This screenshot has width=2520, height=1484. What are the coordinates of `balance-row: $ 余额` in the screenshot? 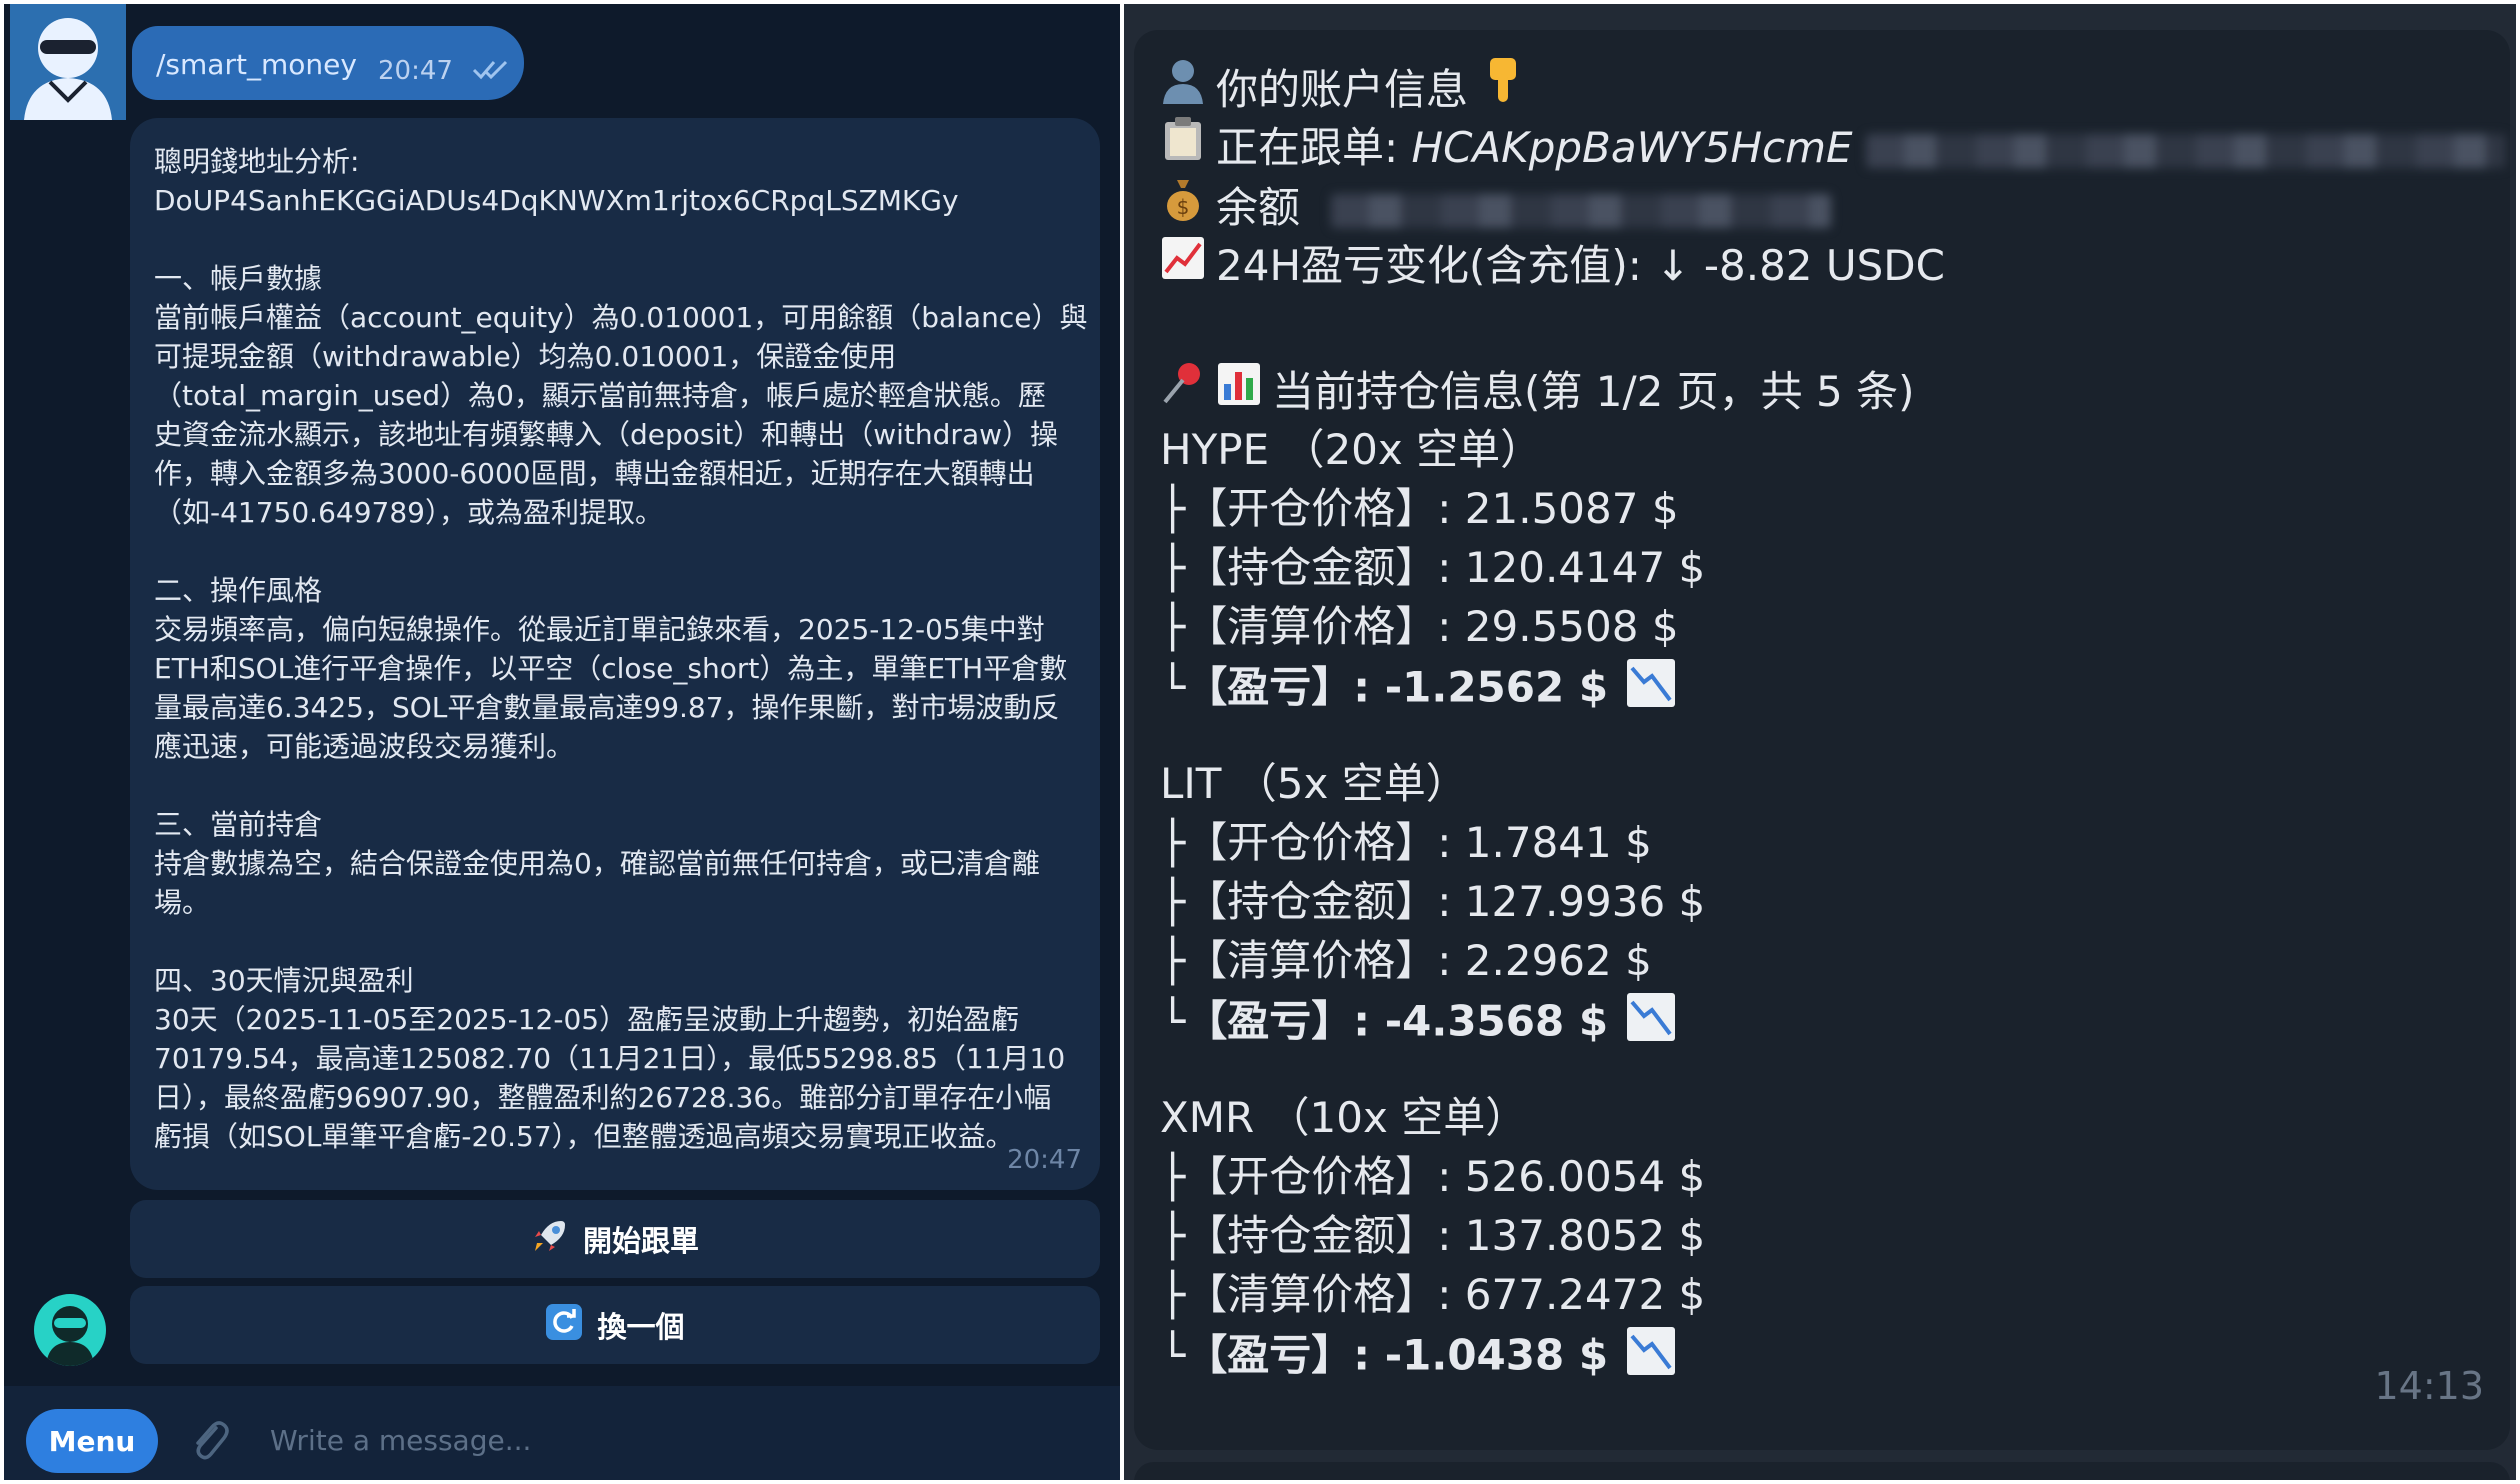 It's located at (1496, 206).